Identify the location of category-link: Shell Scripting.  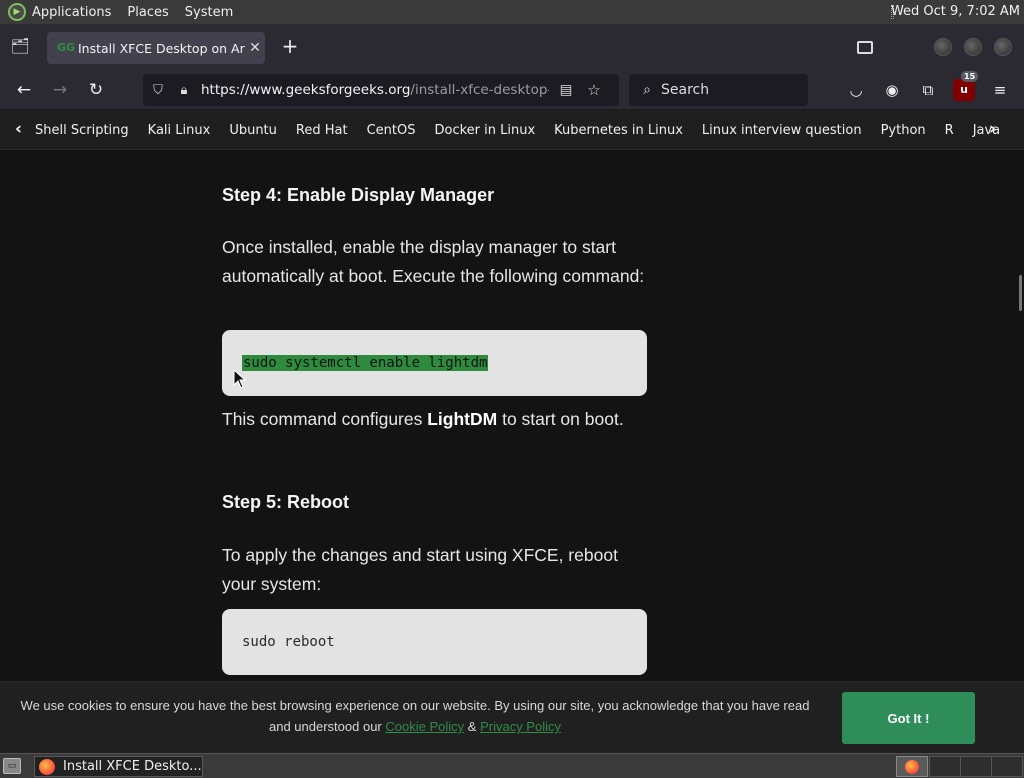
(82, 130).